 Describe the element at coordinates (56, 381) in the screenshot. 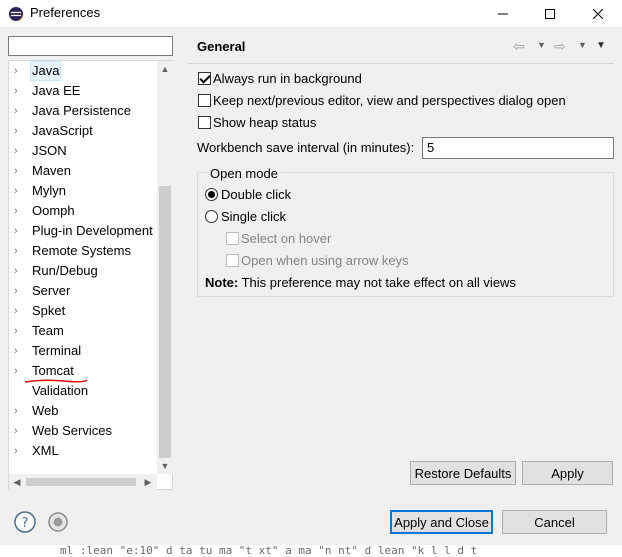

I see `tomcat-red-underline` at that location.